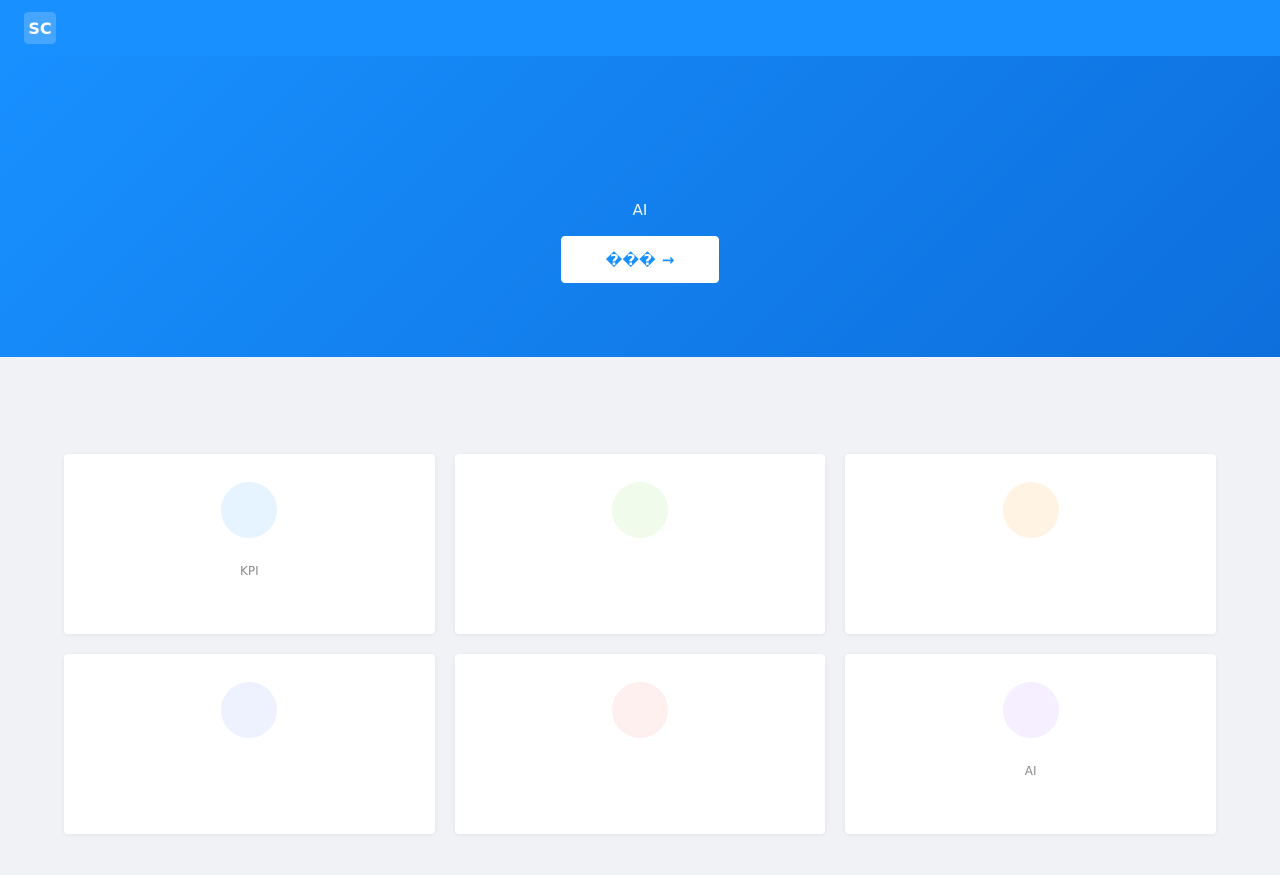 This screenshot has width=1280, height=875. What do you see at coordinates (40, 28) in the screenshot?
I see `app-logo: SC` at bounding box center [40, 28].